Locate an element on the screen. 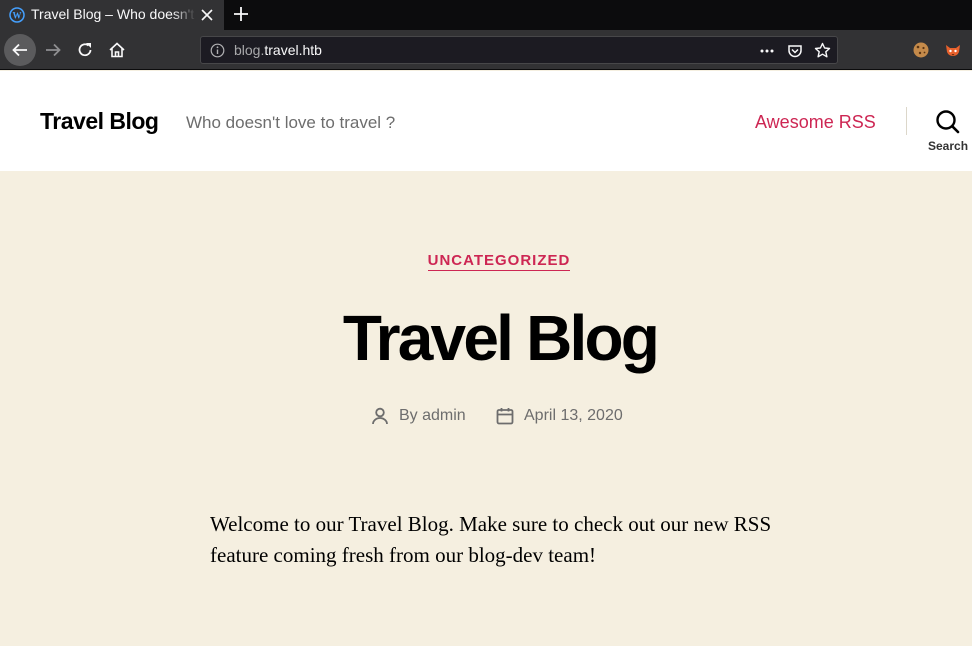  home-icon is located at coordinates (117, 50).